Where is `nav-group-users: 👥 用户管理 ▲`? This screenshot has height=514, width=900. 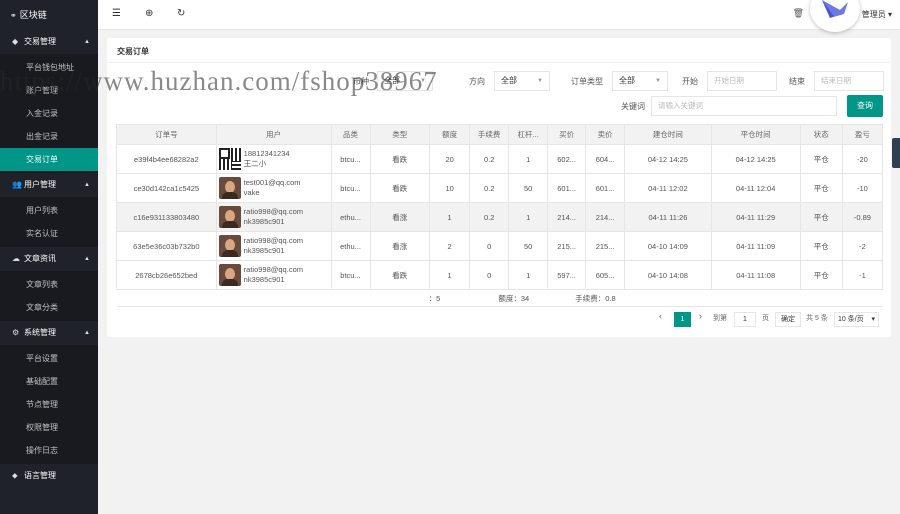
nav-group-users: 👥 用户管理 ▲ is located at coordinates (49, 185).